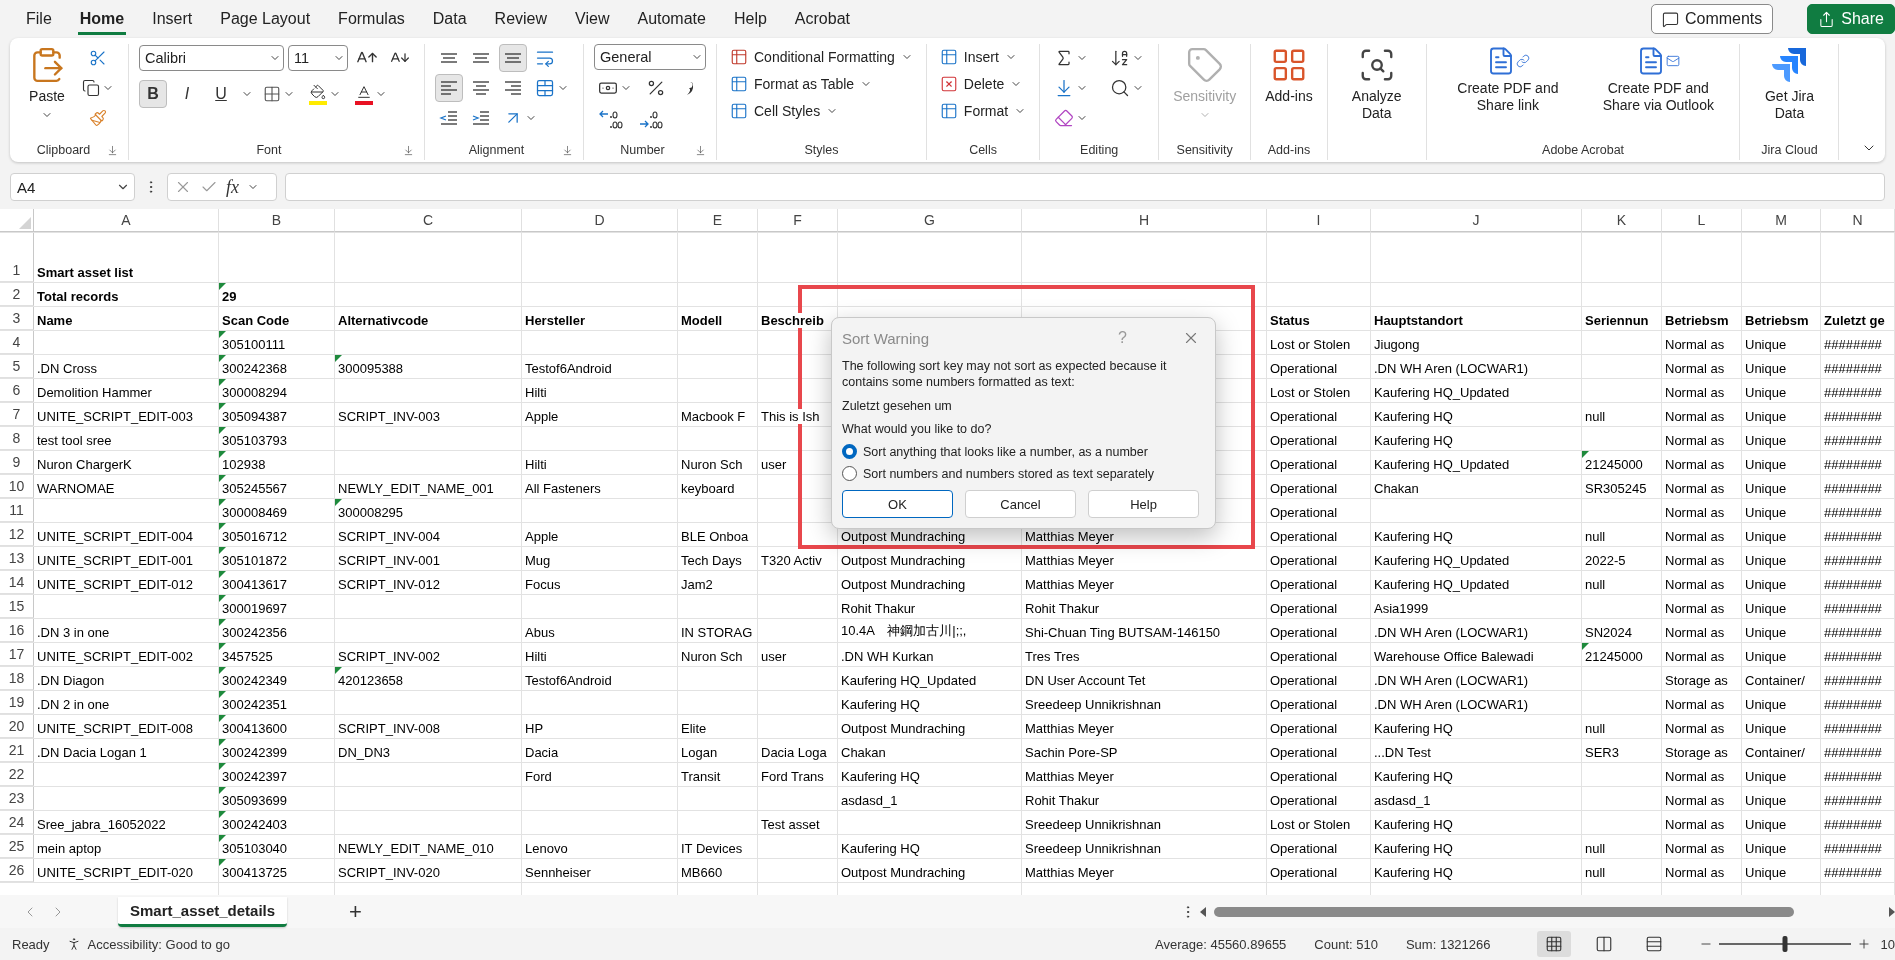 The width and height of the screenshot is (1895, 960). Describe the element at coordinates (17, 342) in the screenshot. I see `row-header: 4` at that location.